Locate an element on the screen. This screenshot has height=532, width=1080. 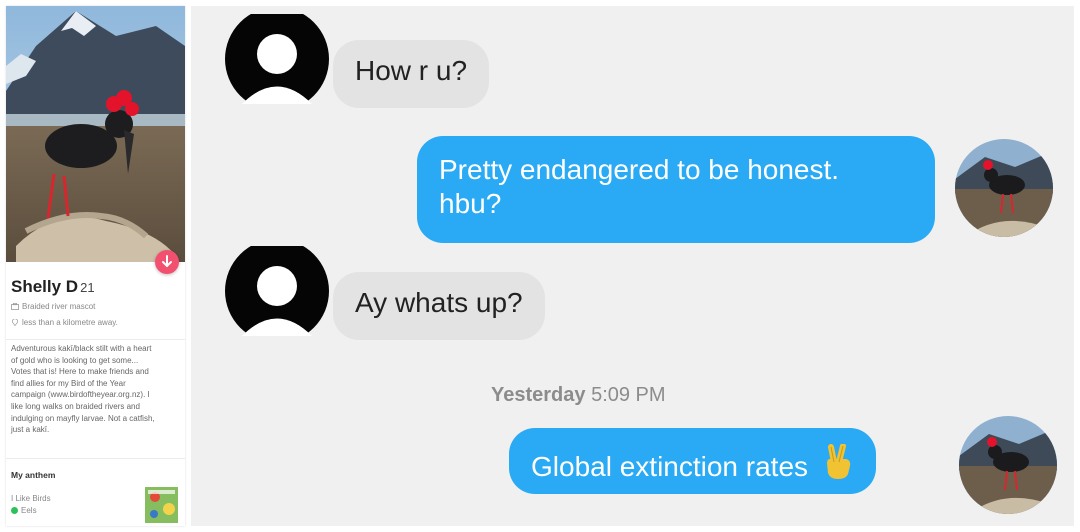
spotify-icon is located at coordinates (14, 510).